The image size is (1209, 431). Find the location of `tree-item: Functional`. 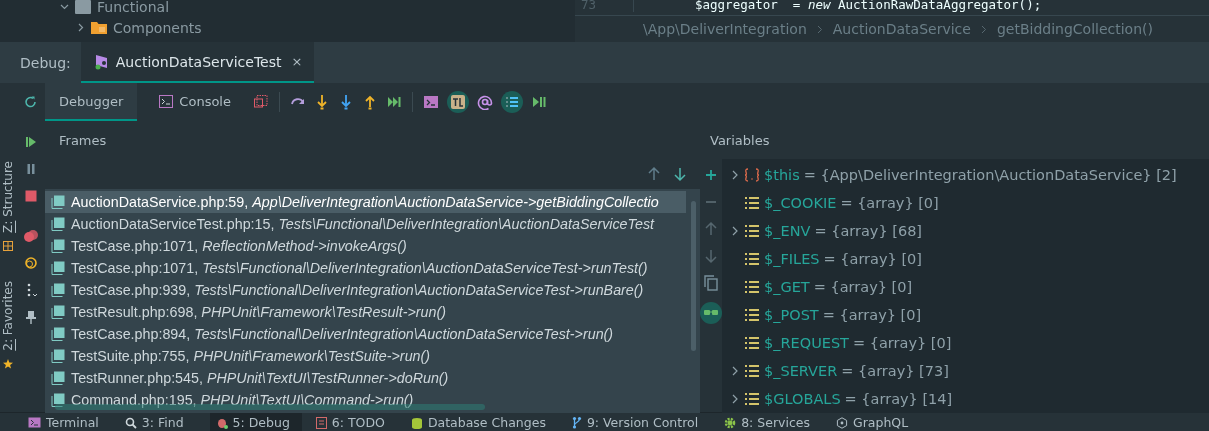

tree-item: Functional is located at coordinates (133, 7).